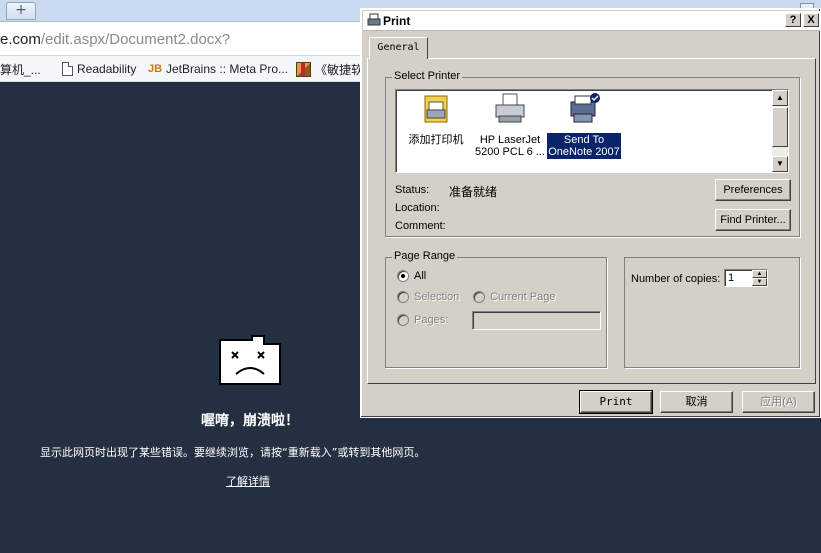 The image size is (821, 553). Describe the element at coordinates (616, 402) in the screenshot. I see `print-button: Print` at that location.